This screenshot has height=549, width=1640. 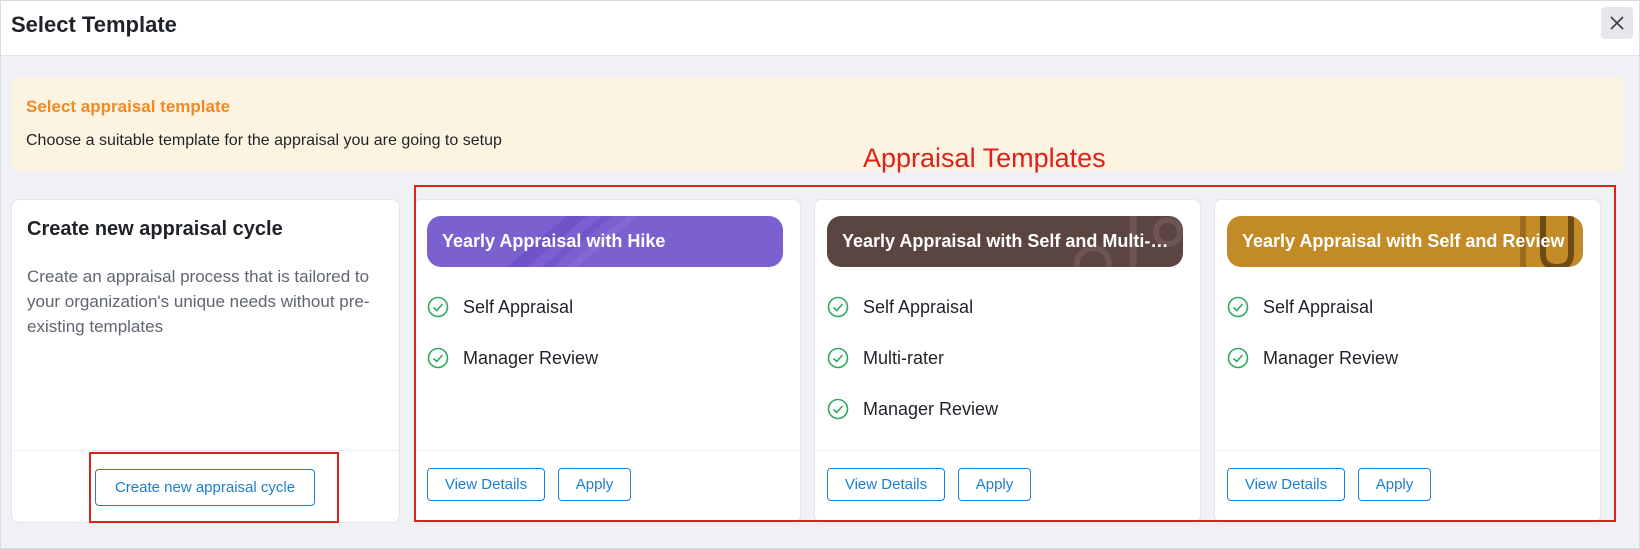 What do you see at coordinates (94, 24) in the screenshot?
I see `dialog-title: Select Template` at bounding box center [94, 24].